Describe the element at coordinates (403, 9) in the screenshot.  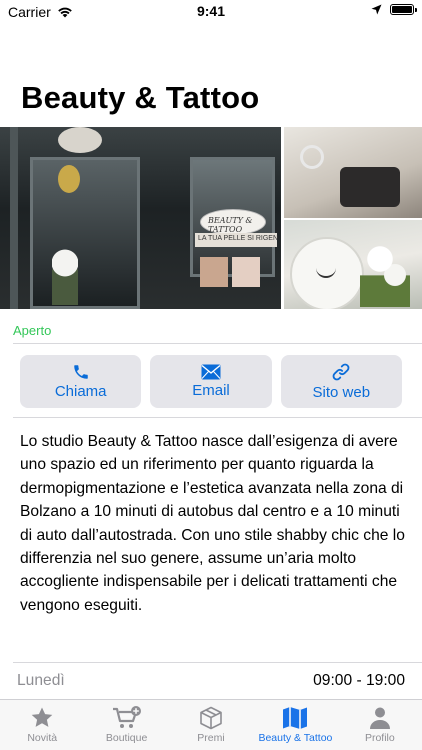
I see `battery-icon` at that location.